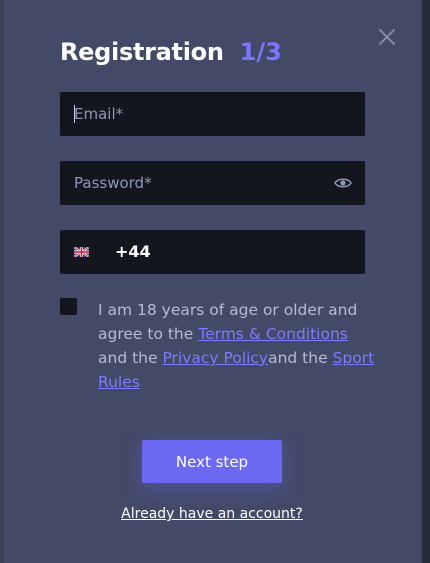  Describe the element at coordinates (427, 281) in the screenshot. I see `backdrop-edge-right` at that location.